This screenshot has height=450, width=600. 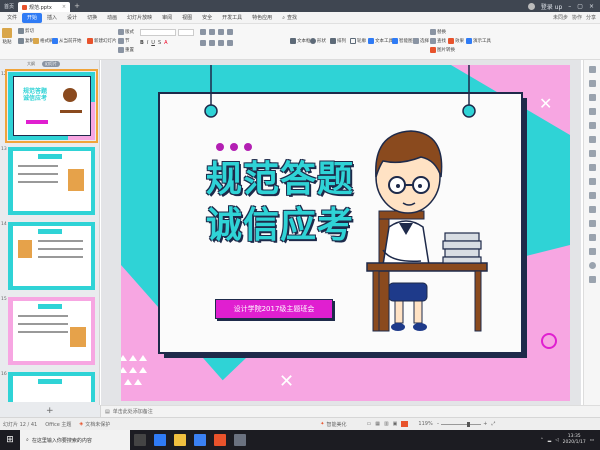 What do you see at coordinates (207, 18) in the screenshot?
I see `menu-security: 安全` at bounding box center [207, 18].